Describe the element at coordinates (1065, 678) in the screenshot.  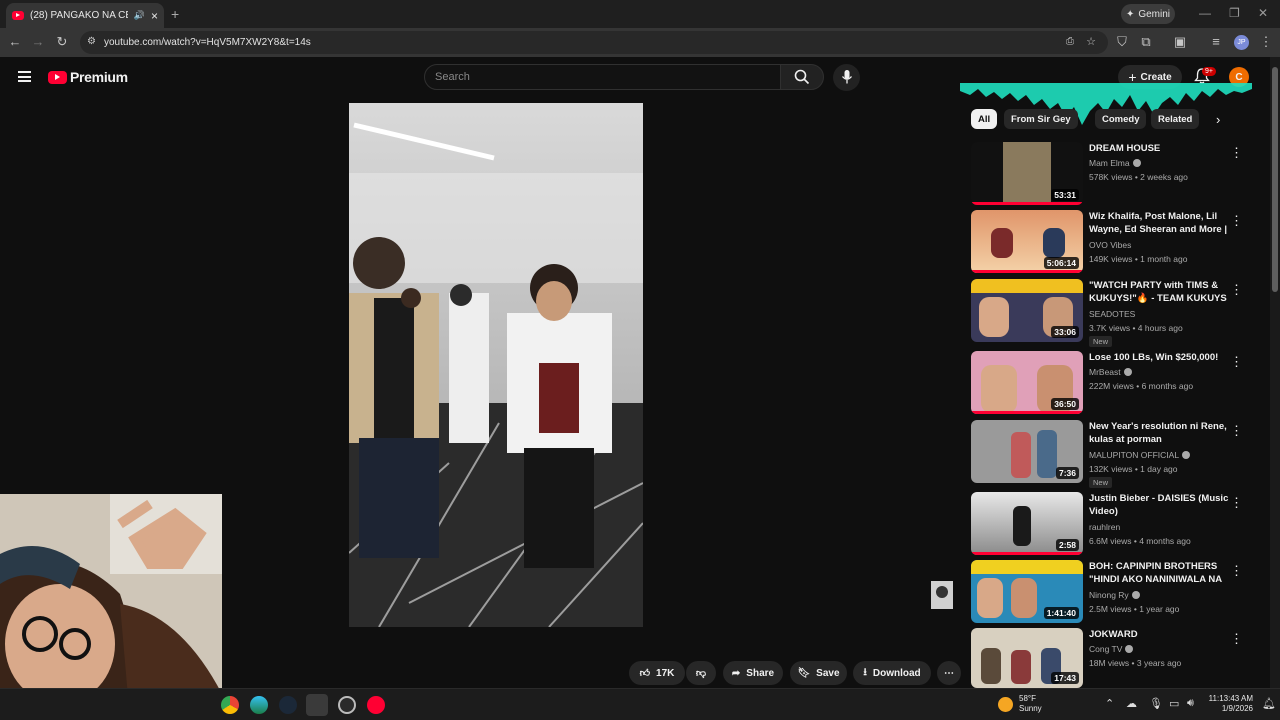
I see `video-duration: 17:43` at that location.